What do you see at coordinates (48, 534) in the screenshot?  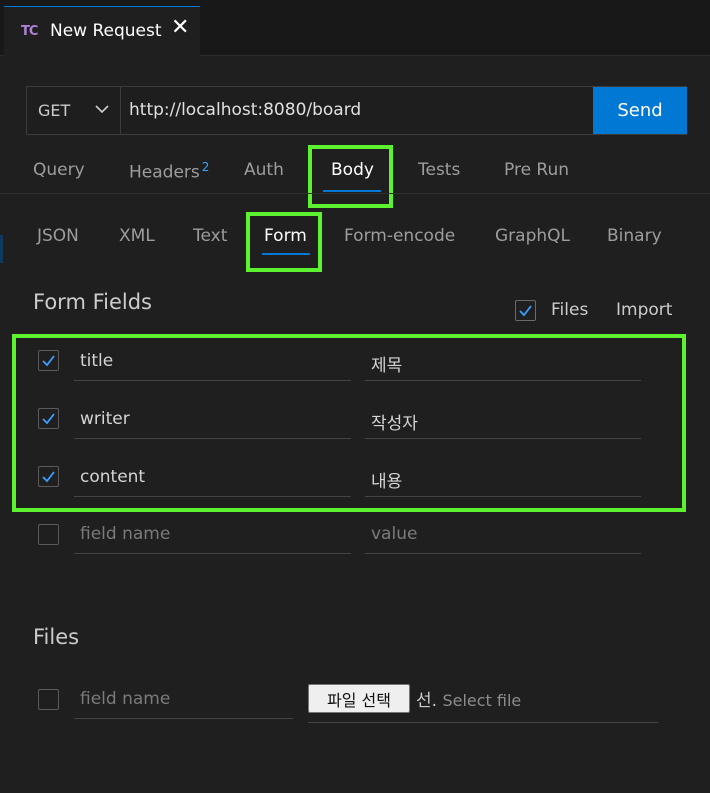 I see `new-row-checkbox` at bounding box center [48, 534].